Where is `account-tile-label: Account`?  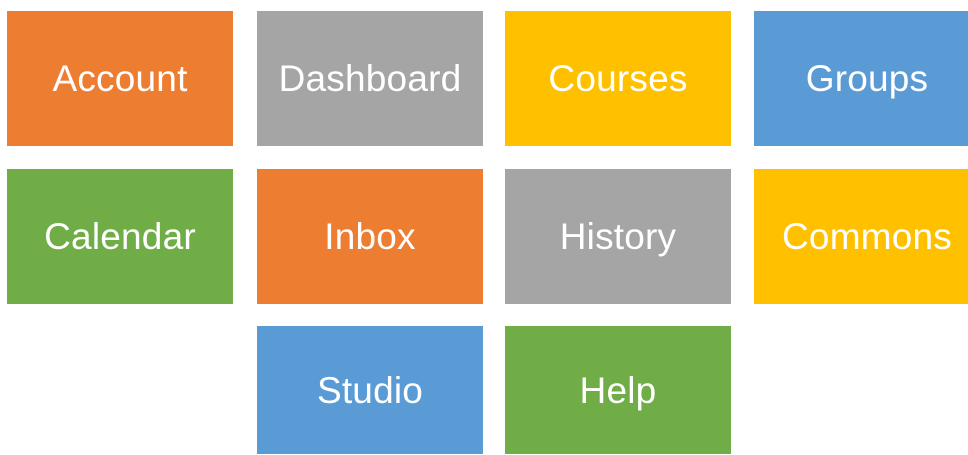 account-tile-label: Account is located at coordinates (120, 78).